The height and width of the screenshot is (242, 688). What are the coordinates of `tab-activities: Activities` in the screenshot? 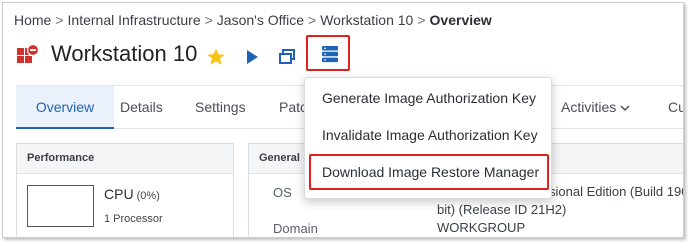 It's located at (595, 107).